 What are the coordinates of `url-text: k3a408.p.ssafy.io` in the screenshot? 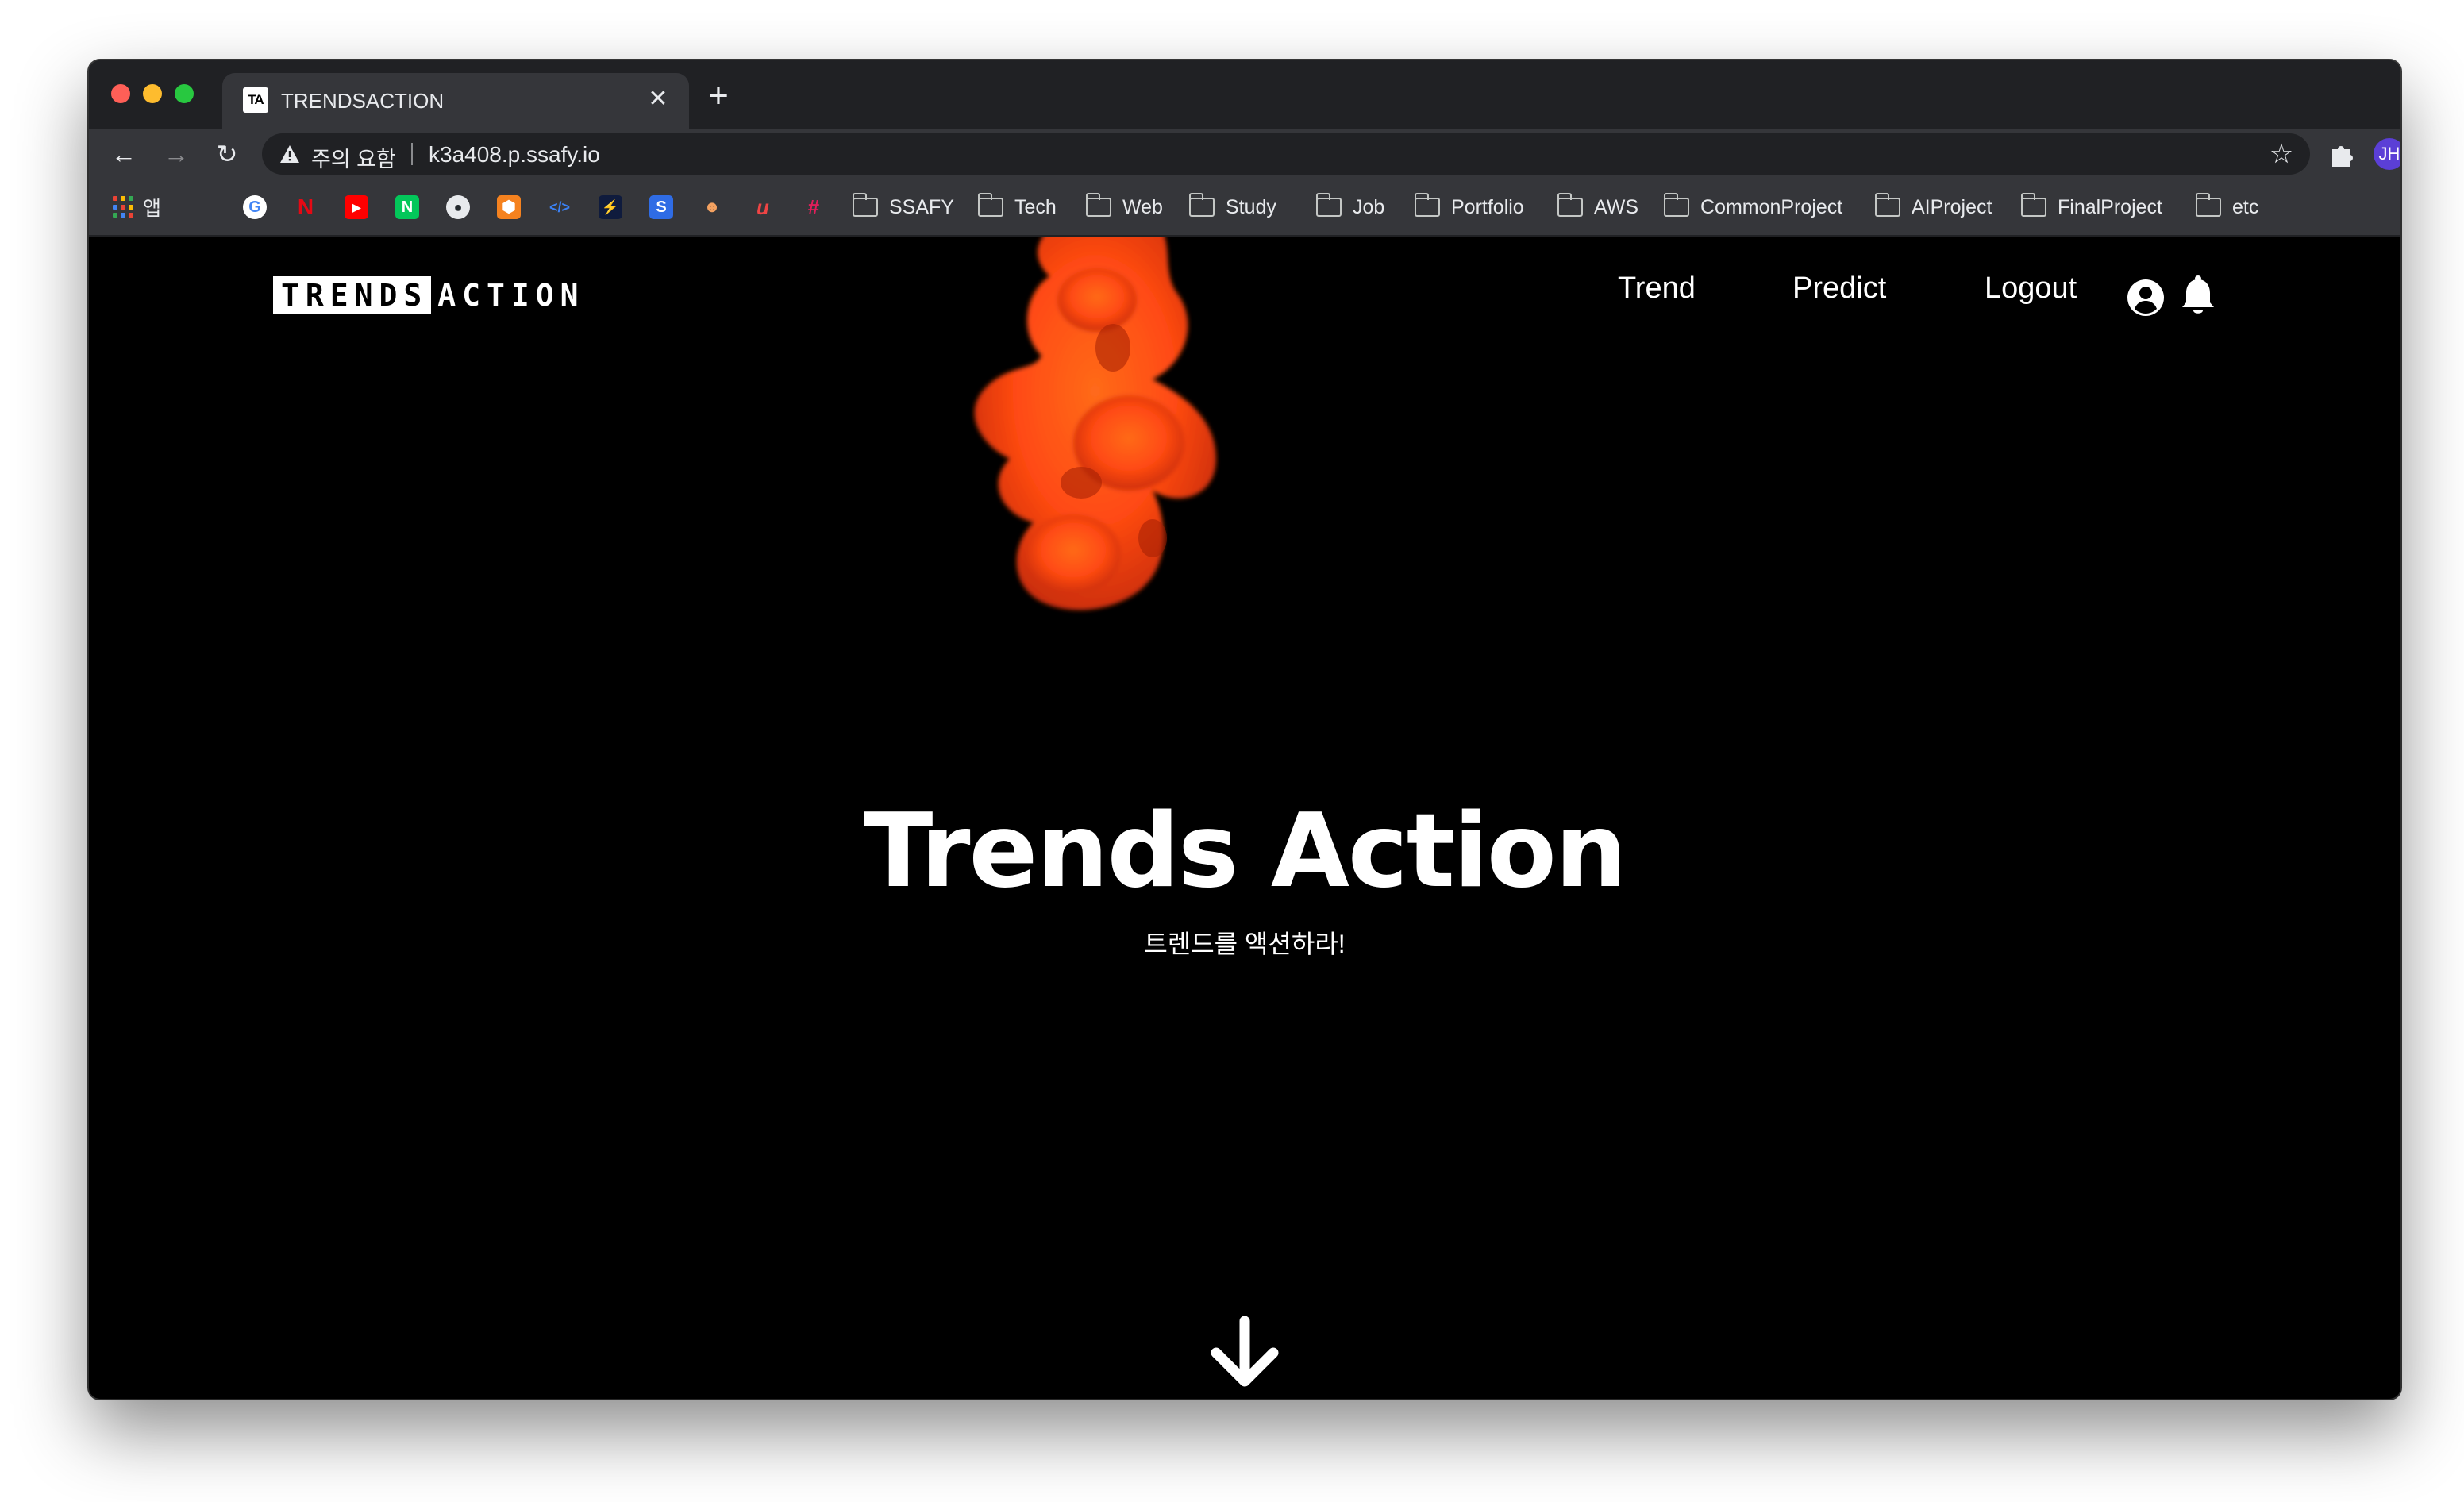 It's located at (514, 155).